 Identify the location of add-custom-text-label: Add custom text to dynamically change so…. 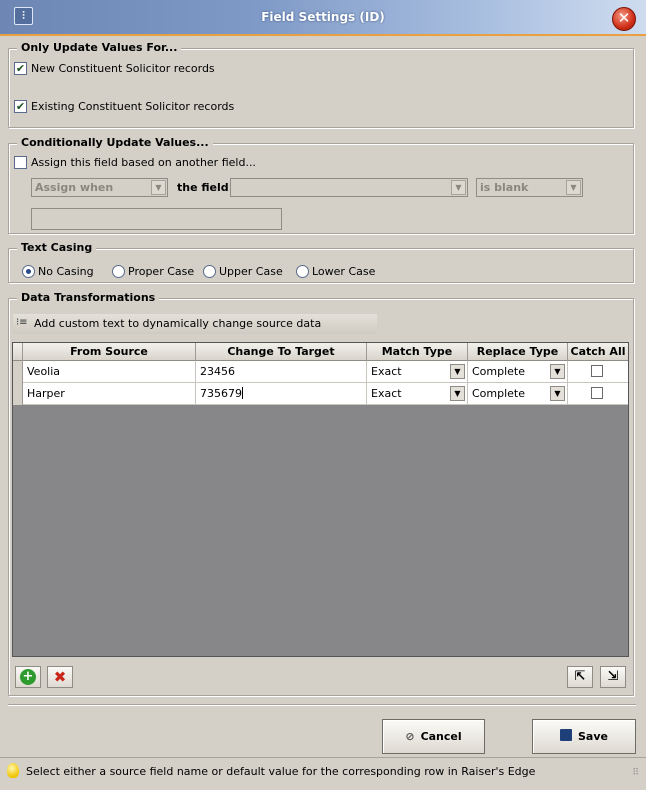
(178, 323).